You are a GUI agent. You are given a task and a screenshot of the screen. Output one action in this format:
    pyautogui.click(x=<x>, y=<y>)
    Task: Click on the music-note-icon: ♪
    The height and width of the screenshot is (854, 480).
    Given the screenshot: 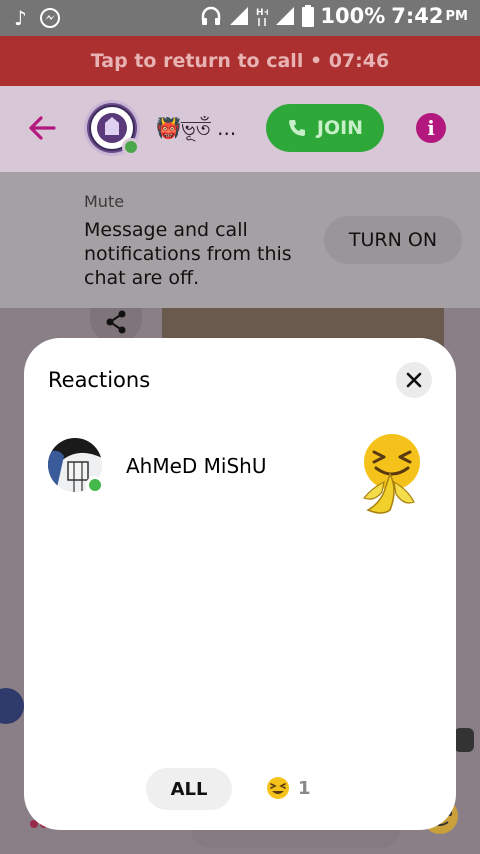 What is the action you would take?
    pyautogui.click(x=20, y=18)
    